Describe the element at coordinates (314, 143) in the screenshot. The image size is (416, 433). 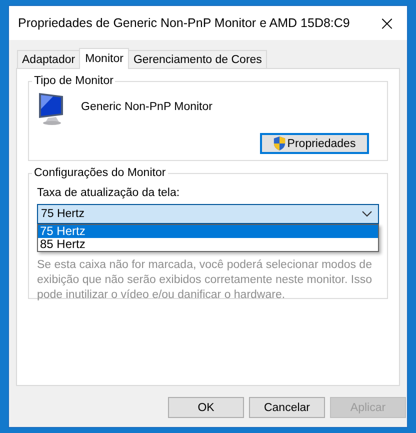
I see `properties-button: Propriedades` at that location.